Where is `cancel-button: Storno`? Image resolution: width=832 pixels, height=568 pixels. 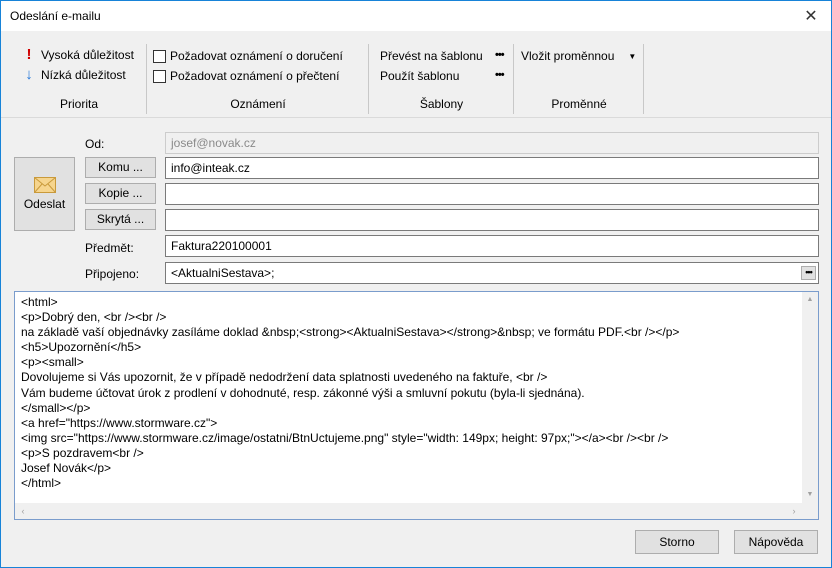
cancel-button: Storno is located at coordinates (677, 542).